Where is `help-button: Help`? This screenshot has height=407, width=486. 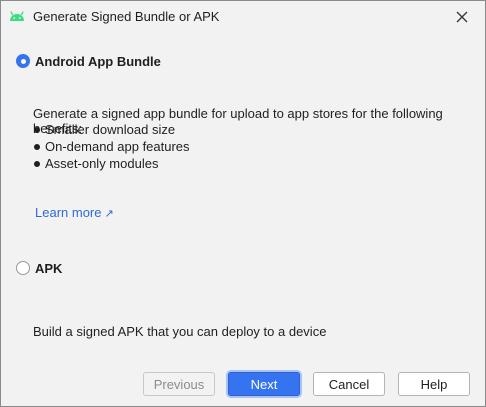
help-button: Help is located at coordinates (434, 384).